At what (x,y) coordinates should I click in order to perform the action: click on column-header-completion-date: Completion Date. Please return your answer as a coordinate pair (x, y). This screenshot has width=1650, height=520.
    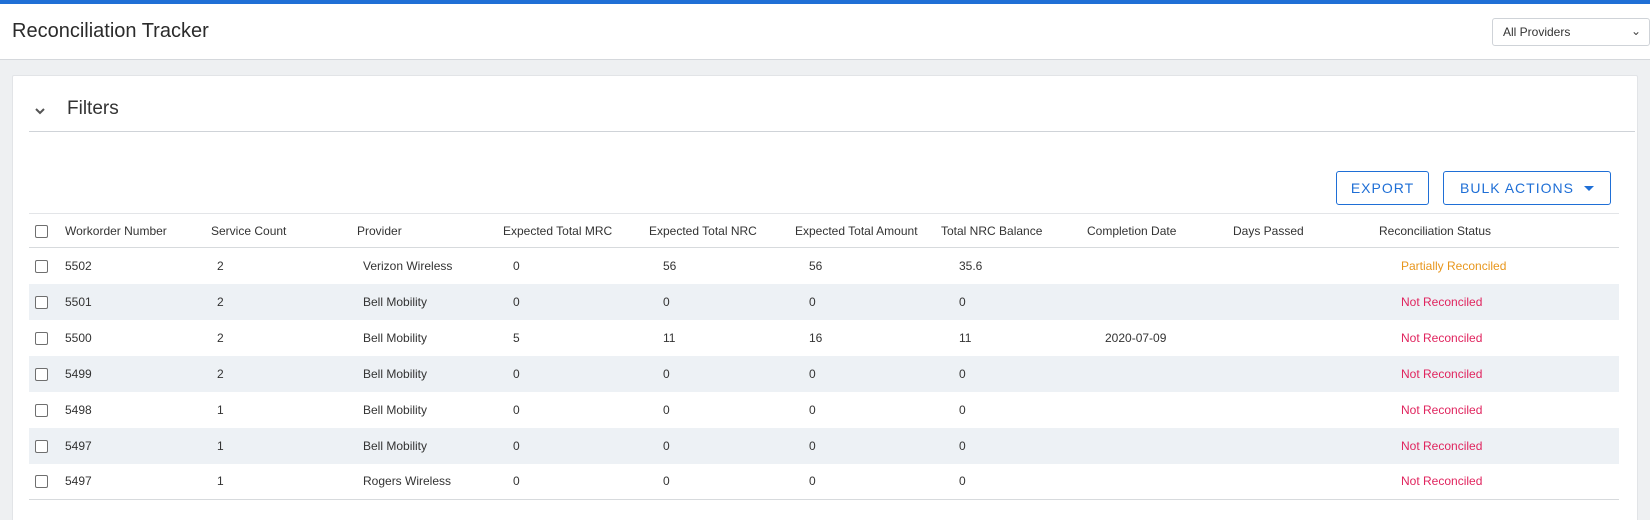
    Looking at the image, I should click on (1160, 231).